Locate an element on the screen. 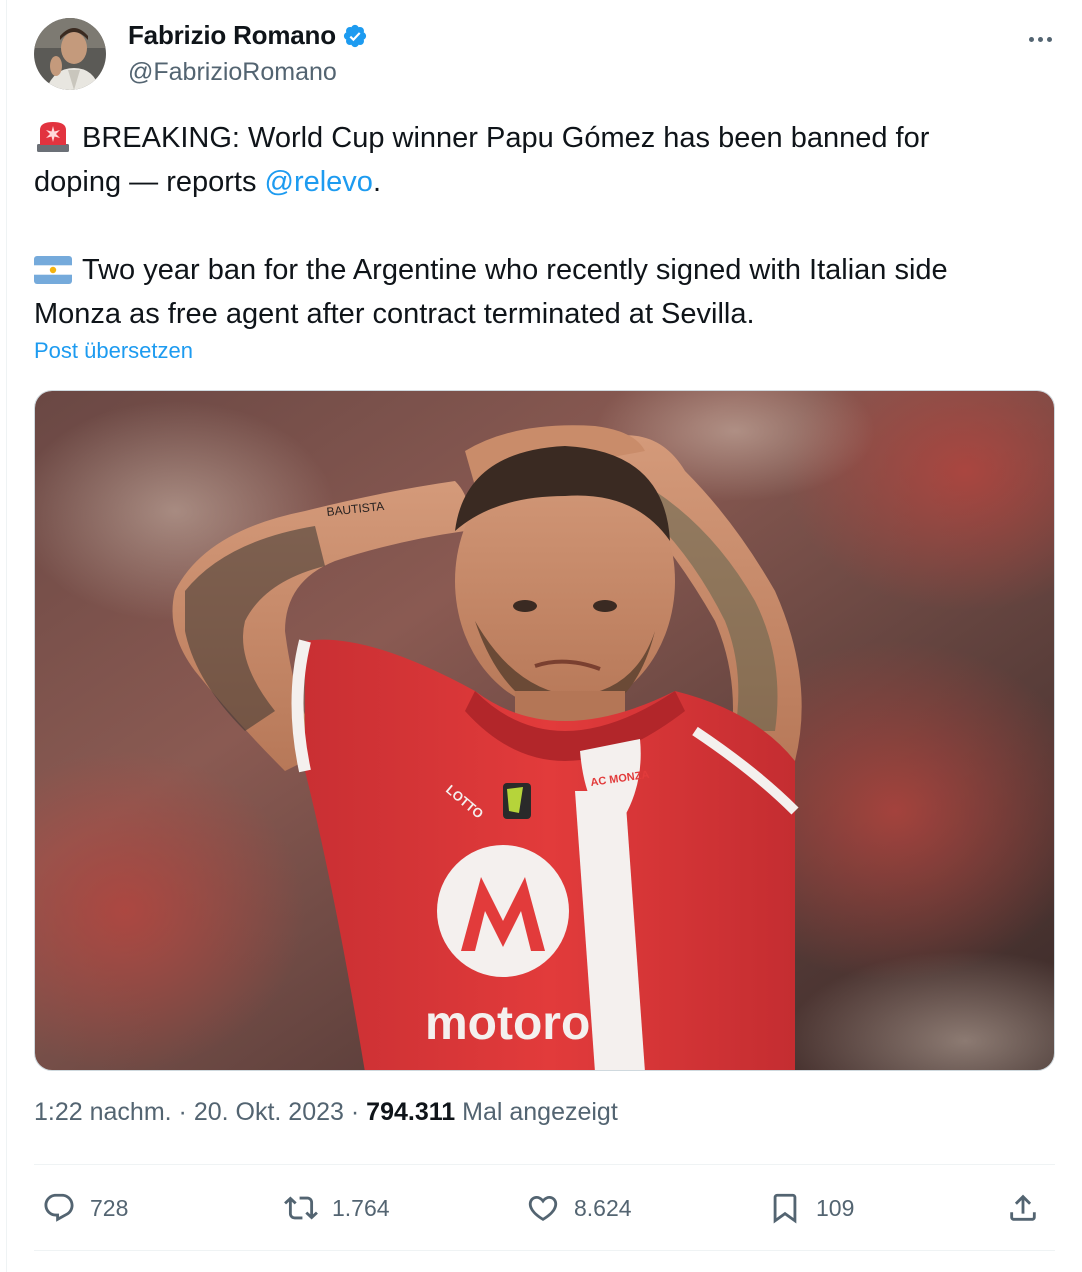 This screenshot has height=1272, width=1082. mention-link: @relevo is located at coordinates (319, 182).